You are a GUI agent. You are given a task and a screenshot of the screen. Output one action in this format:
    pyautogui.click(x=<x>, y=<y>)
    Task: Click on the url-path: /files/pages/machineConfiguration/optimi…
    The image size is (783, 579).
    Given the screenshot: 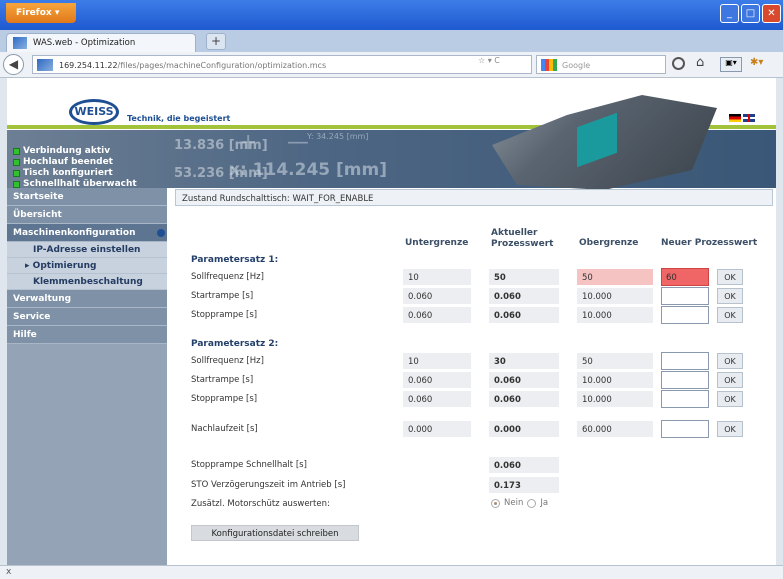 What is the action you would take?
    pyautogui.click(x=222, y=65)
    